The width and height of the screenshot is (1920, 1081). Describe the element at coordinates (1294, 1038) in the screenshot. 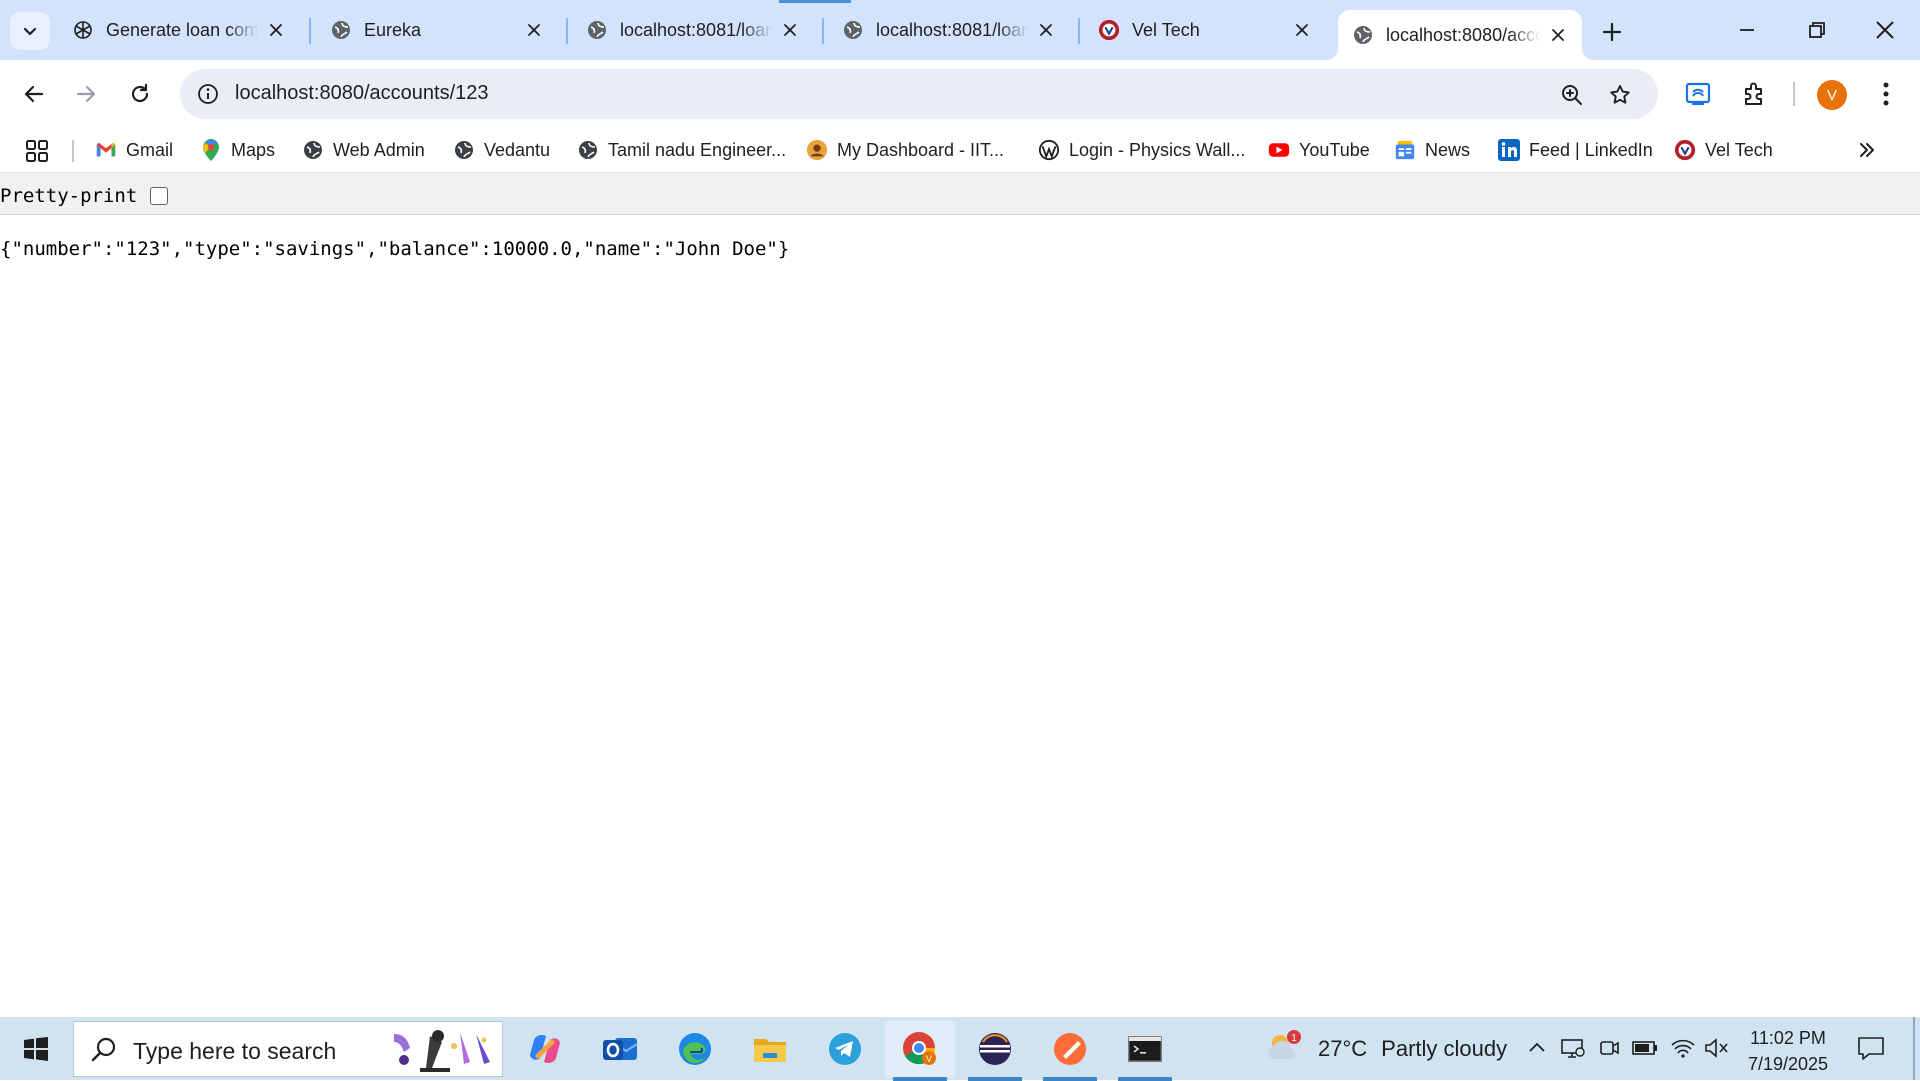

I see `weather-badge-count: 1` at that location.